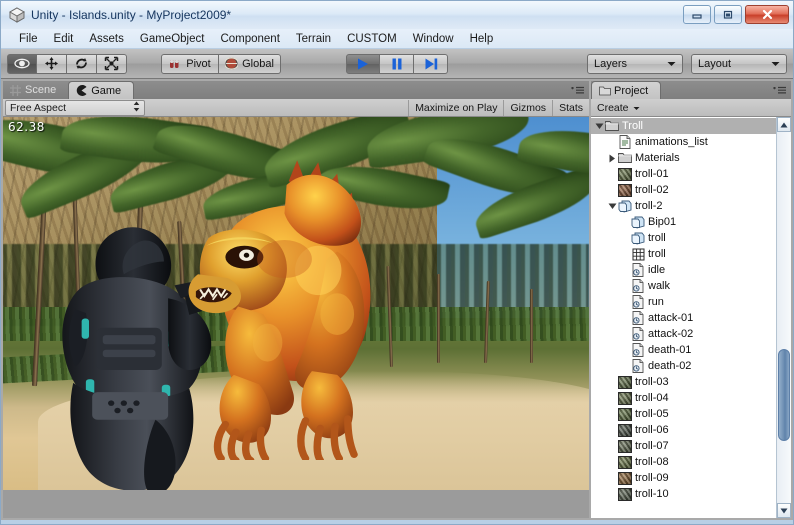 This screenshot has width=794, height=525. What do you see at coordinates (363, 63) in the screenshot?
I see `play-button` at bounding box center [363, 63].